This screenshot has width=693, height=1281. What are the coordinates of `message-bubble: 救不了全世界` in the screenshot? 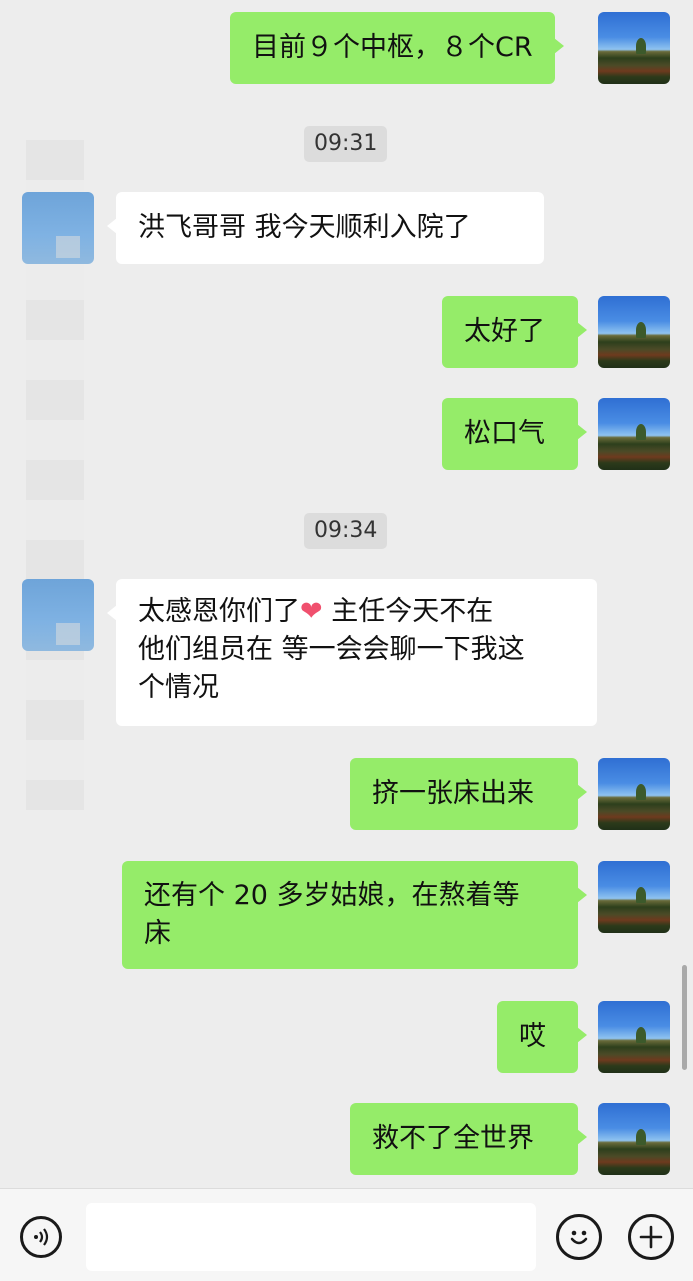 It's located at (468, 1139).